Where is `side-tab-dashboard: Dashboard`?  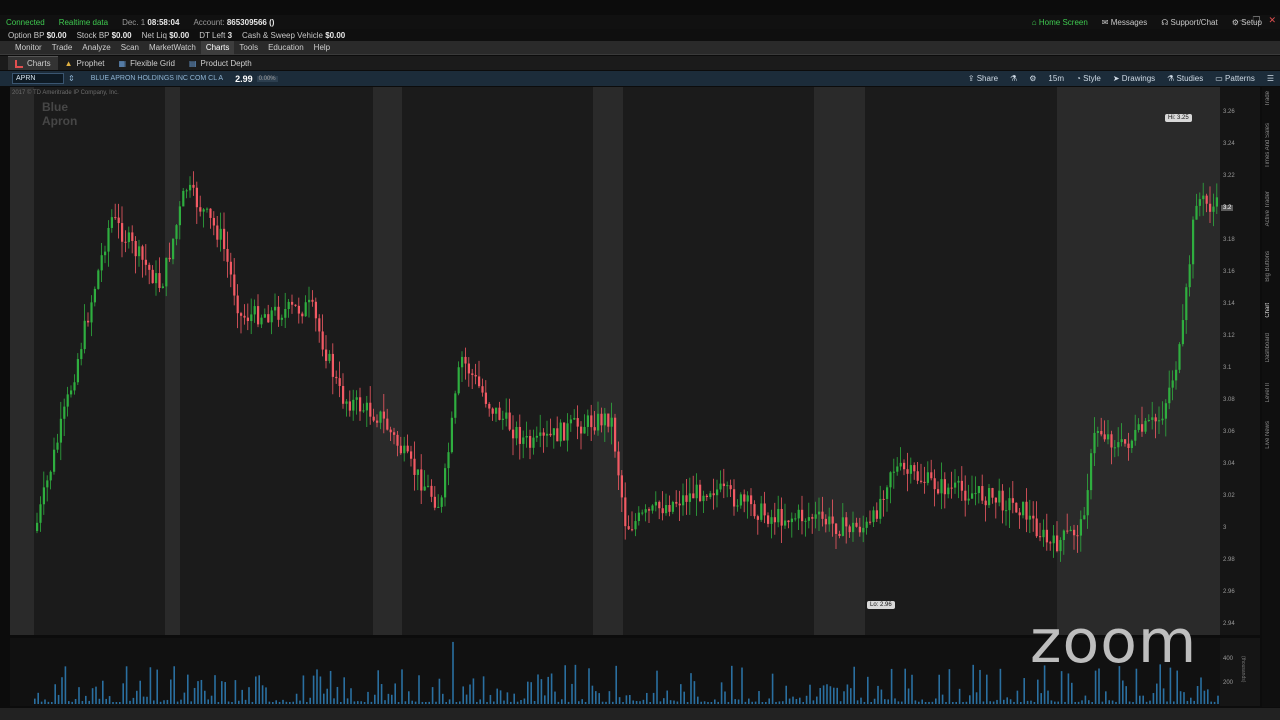 side-tab-dashboard: Dashboard is located at coordinates (1268, 347).